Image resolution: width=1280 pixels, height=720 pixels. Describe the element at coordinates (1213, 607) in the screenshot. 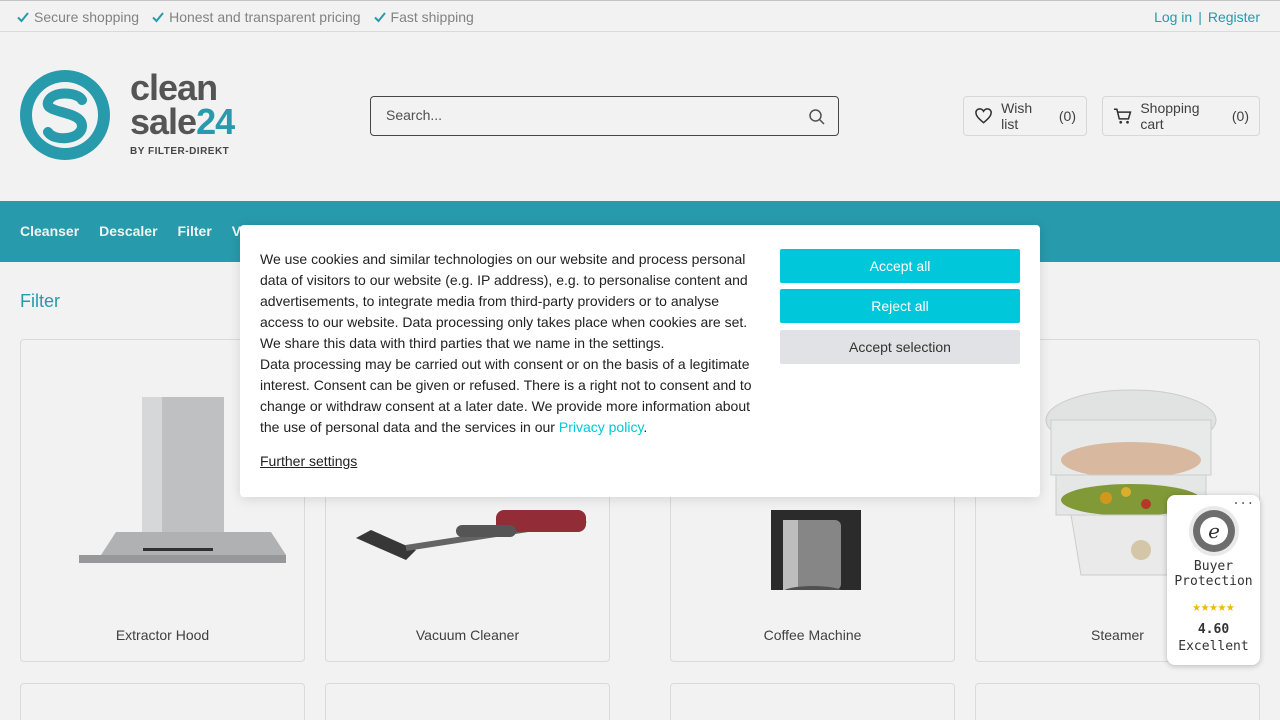

I see `rating-stars-icon: ★★★★★` at that location.